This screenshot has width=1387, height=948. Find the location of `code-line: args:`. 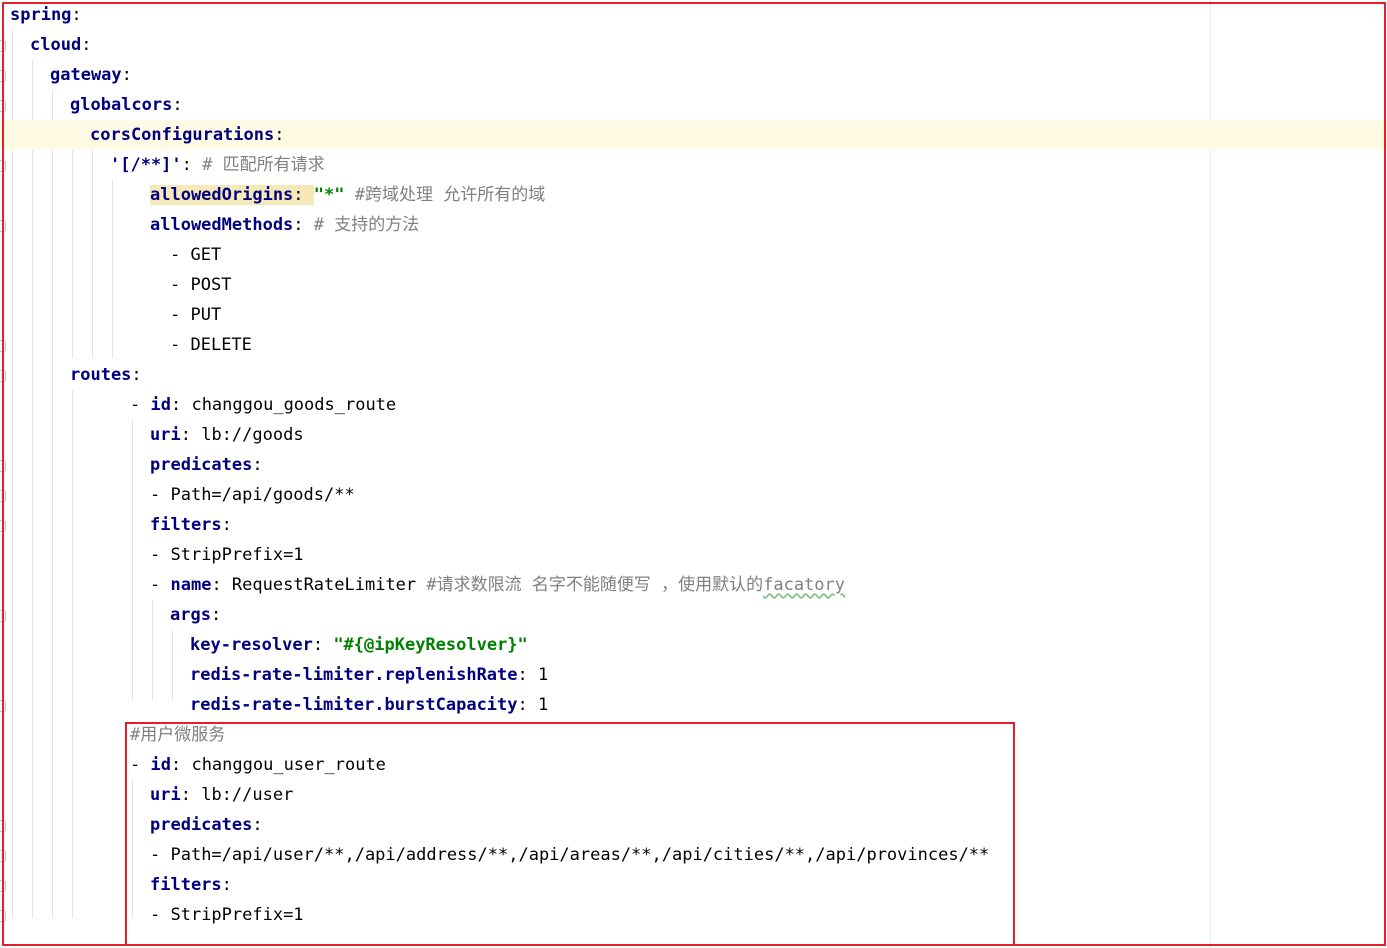

code-line: args: is located at coordinates (693, 615).